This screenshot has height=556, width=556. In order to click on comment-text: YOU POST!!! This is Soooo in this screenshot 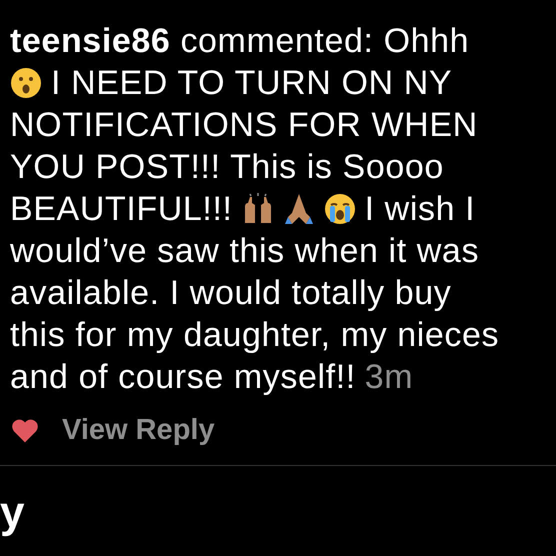, I will do `click(227, 167)`.